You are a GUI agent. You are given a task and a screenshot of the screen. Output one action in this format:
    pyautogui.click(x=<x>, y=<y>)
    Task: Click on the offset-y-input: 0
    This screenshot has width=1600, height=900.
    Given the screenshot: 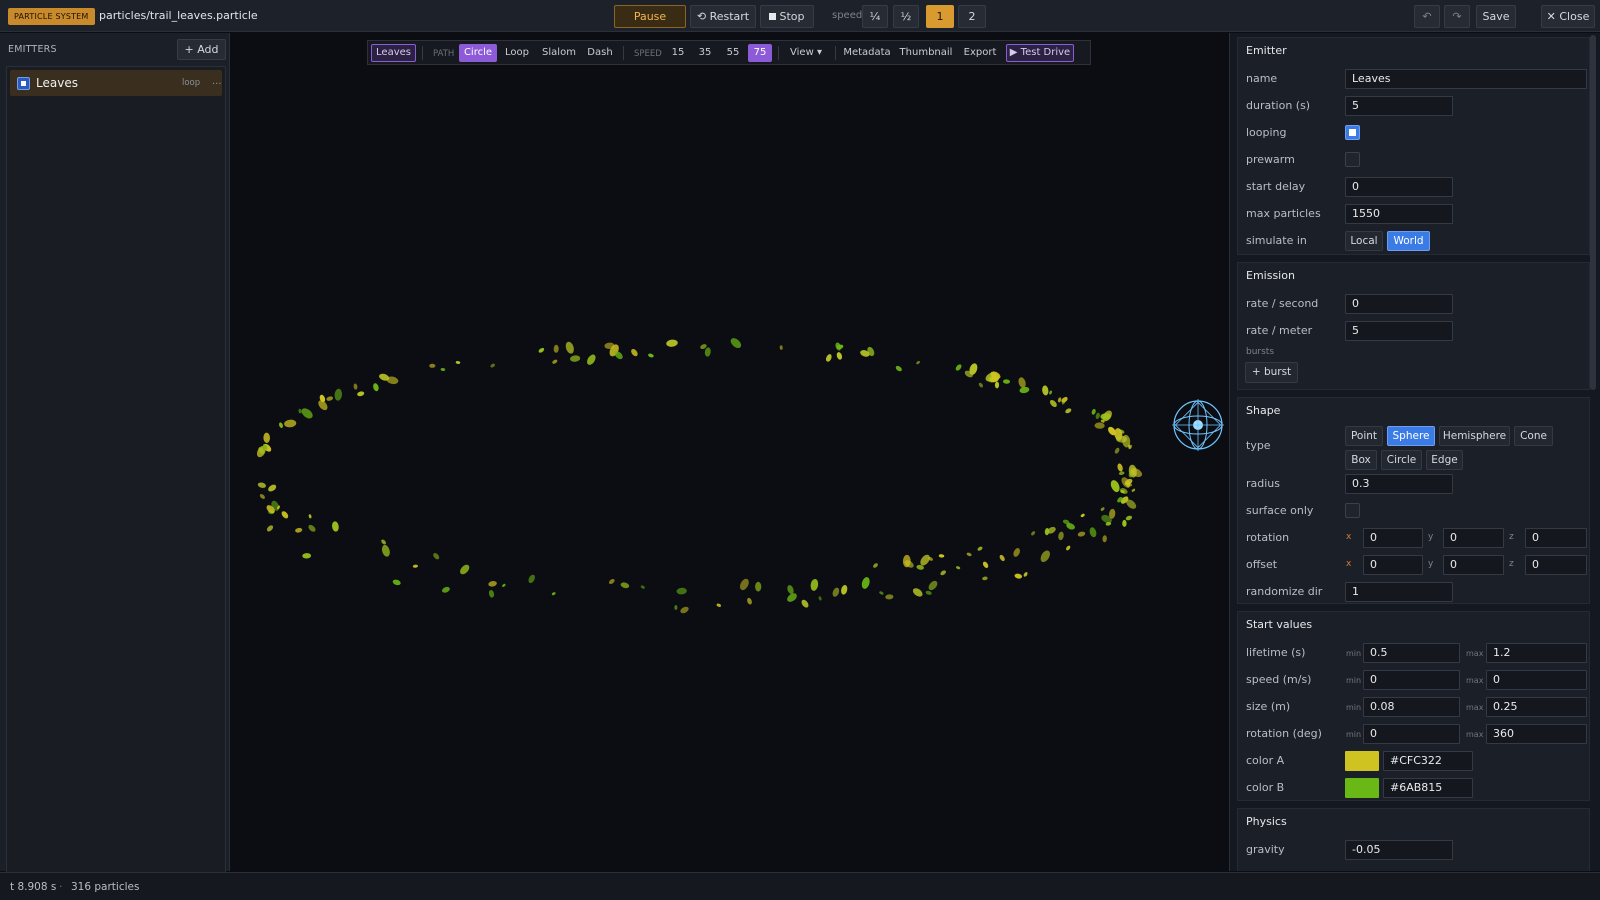 What is the action you would take?
    pyautogui.click(x=1473, y=565)
    